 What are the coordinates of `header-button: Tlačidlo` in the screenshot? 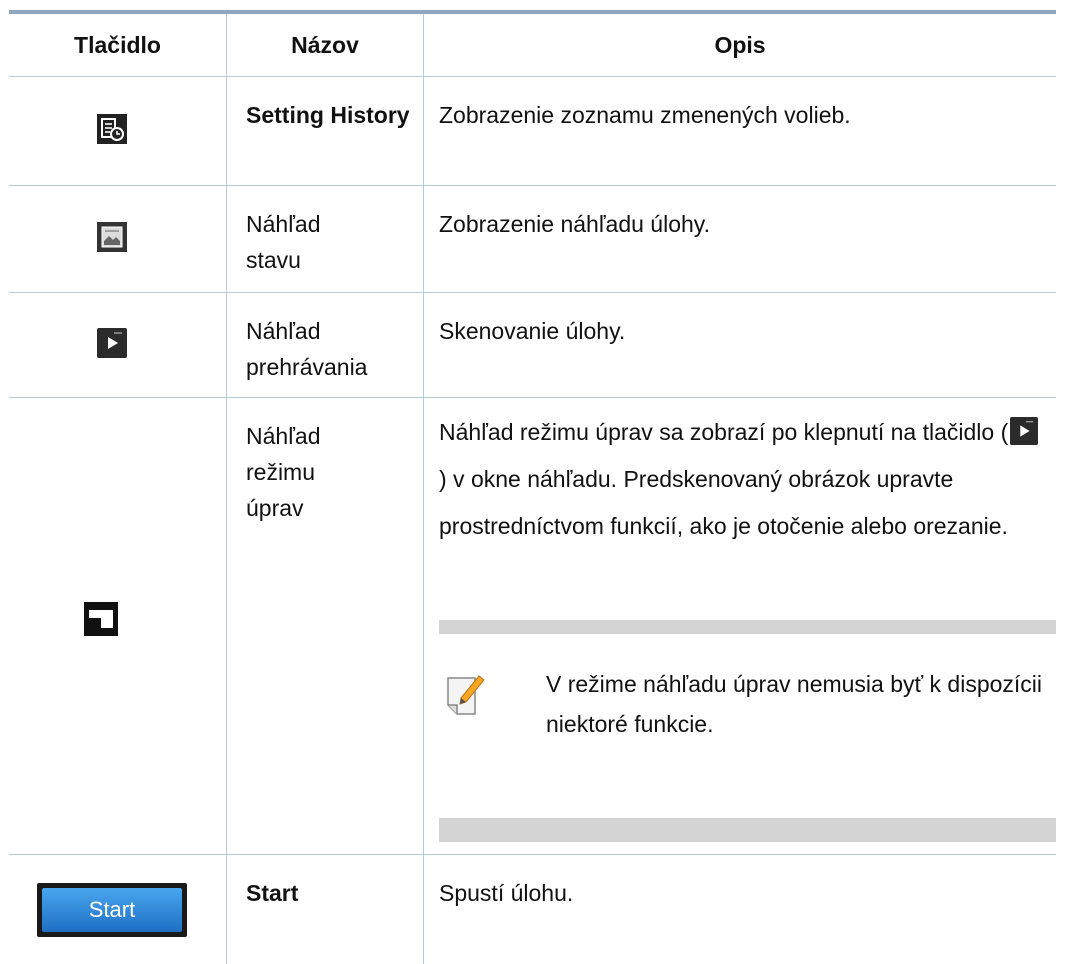 It's located at (117, 44).